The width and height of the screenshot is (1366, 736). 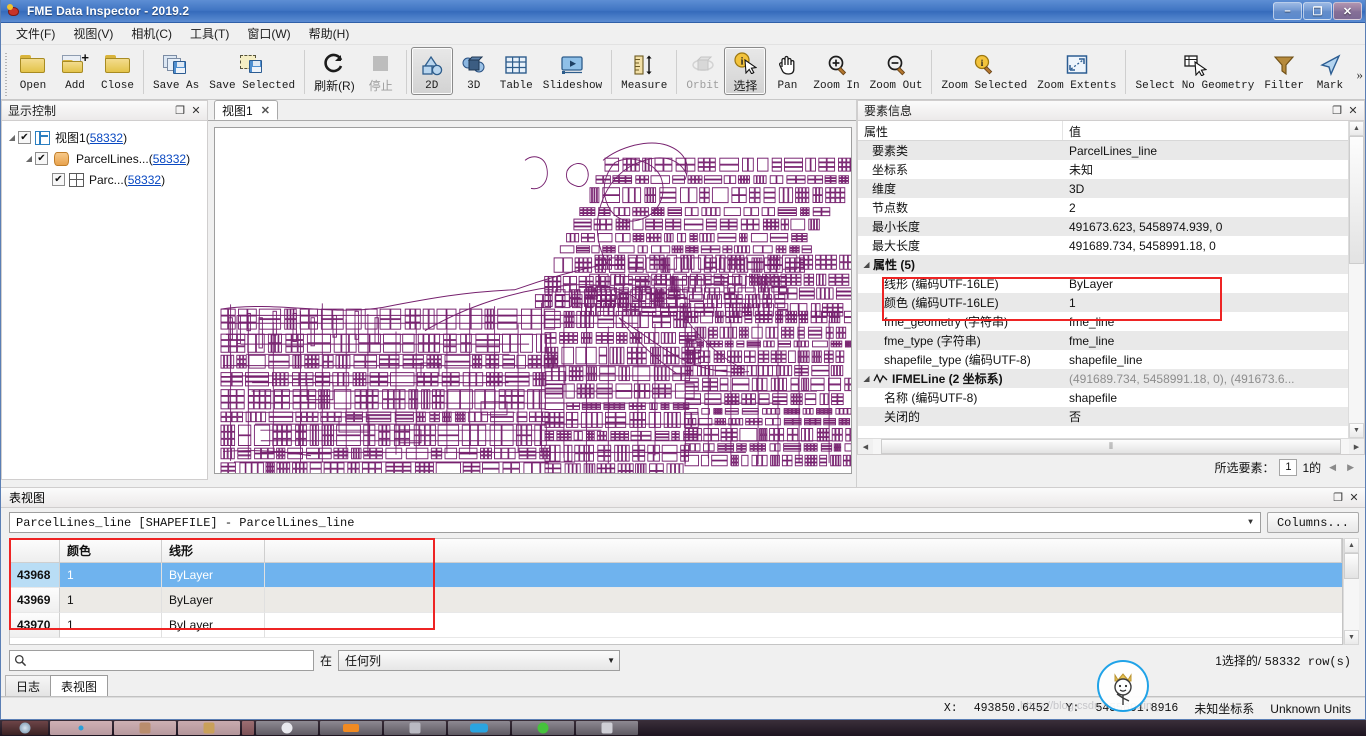 What do you see at coordinates (1103, 245) in the screenshot?
I see `feature-info-row: 最大长度 491689.734, 5458991.18, 0` at bounding box center [1103, 245].